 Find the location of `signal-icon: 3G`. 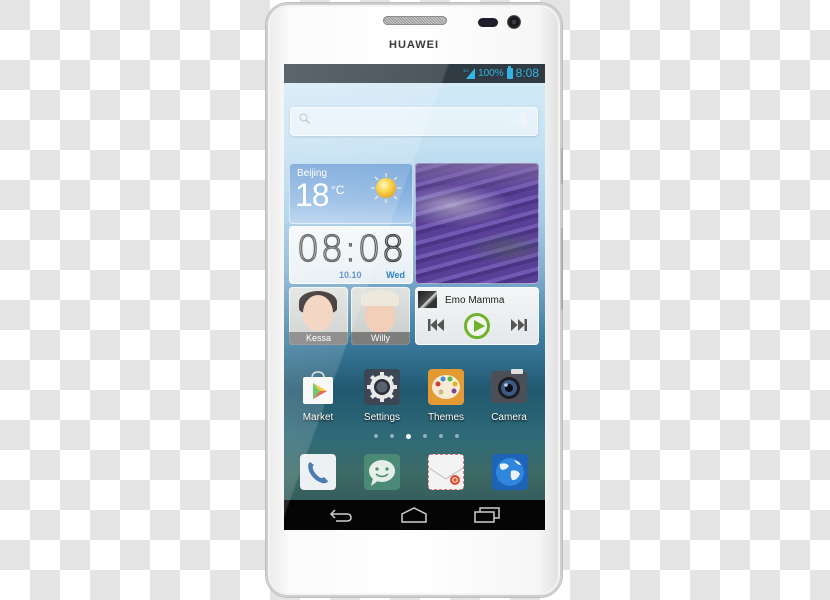

signal-icon: 3G is located at coordinates (469, 73).